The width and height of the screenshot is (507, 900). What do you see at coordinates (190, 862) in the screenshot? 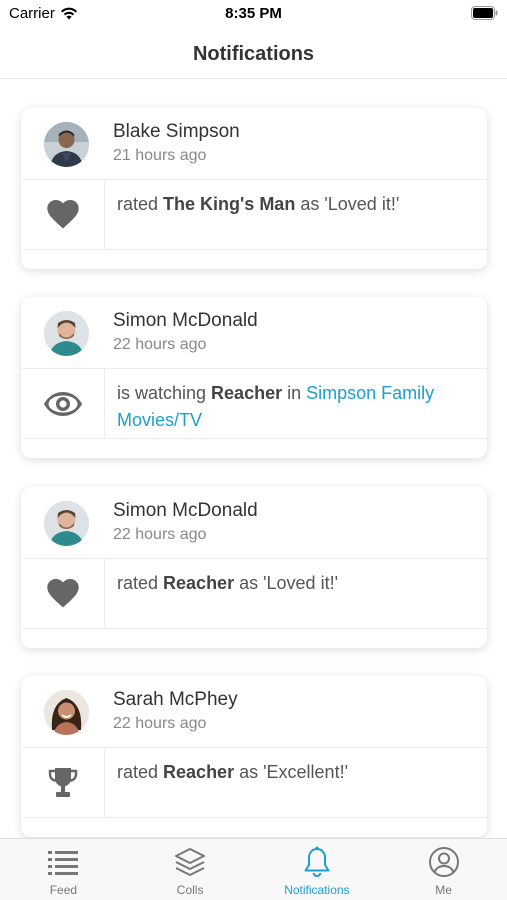
I see `layers-icon` at bounding box center [190, 862].